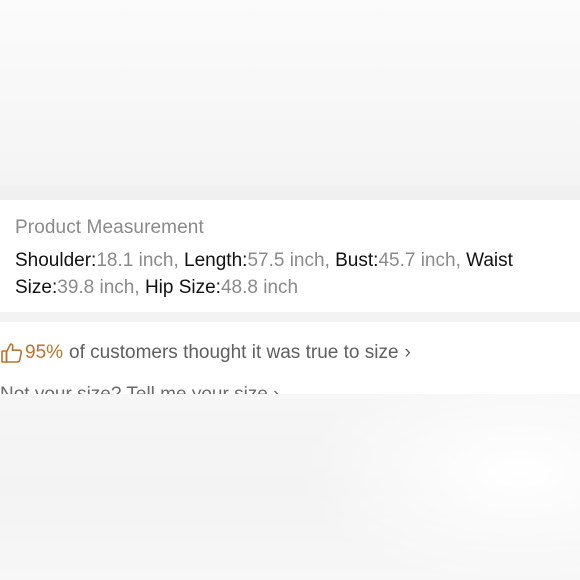 Image resolution: width=580 pixels, height=580 pixels. Describe the element at coordinates (182, 287) in the screenshot. I see `hip-size-label: Hip Size:` at that location.